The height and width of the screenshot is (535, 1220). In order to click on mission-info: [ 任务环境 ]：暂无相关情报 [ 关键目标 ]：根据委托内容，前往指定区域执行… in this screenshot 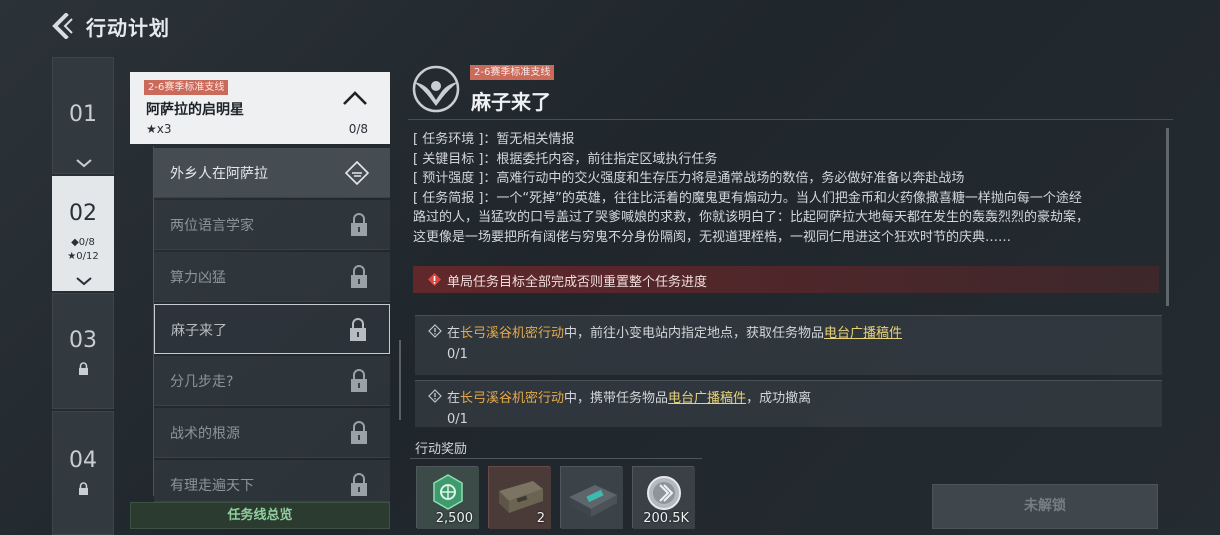, I will do `click(788, 188)`.